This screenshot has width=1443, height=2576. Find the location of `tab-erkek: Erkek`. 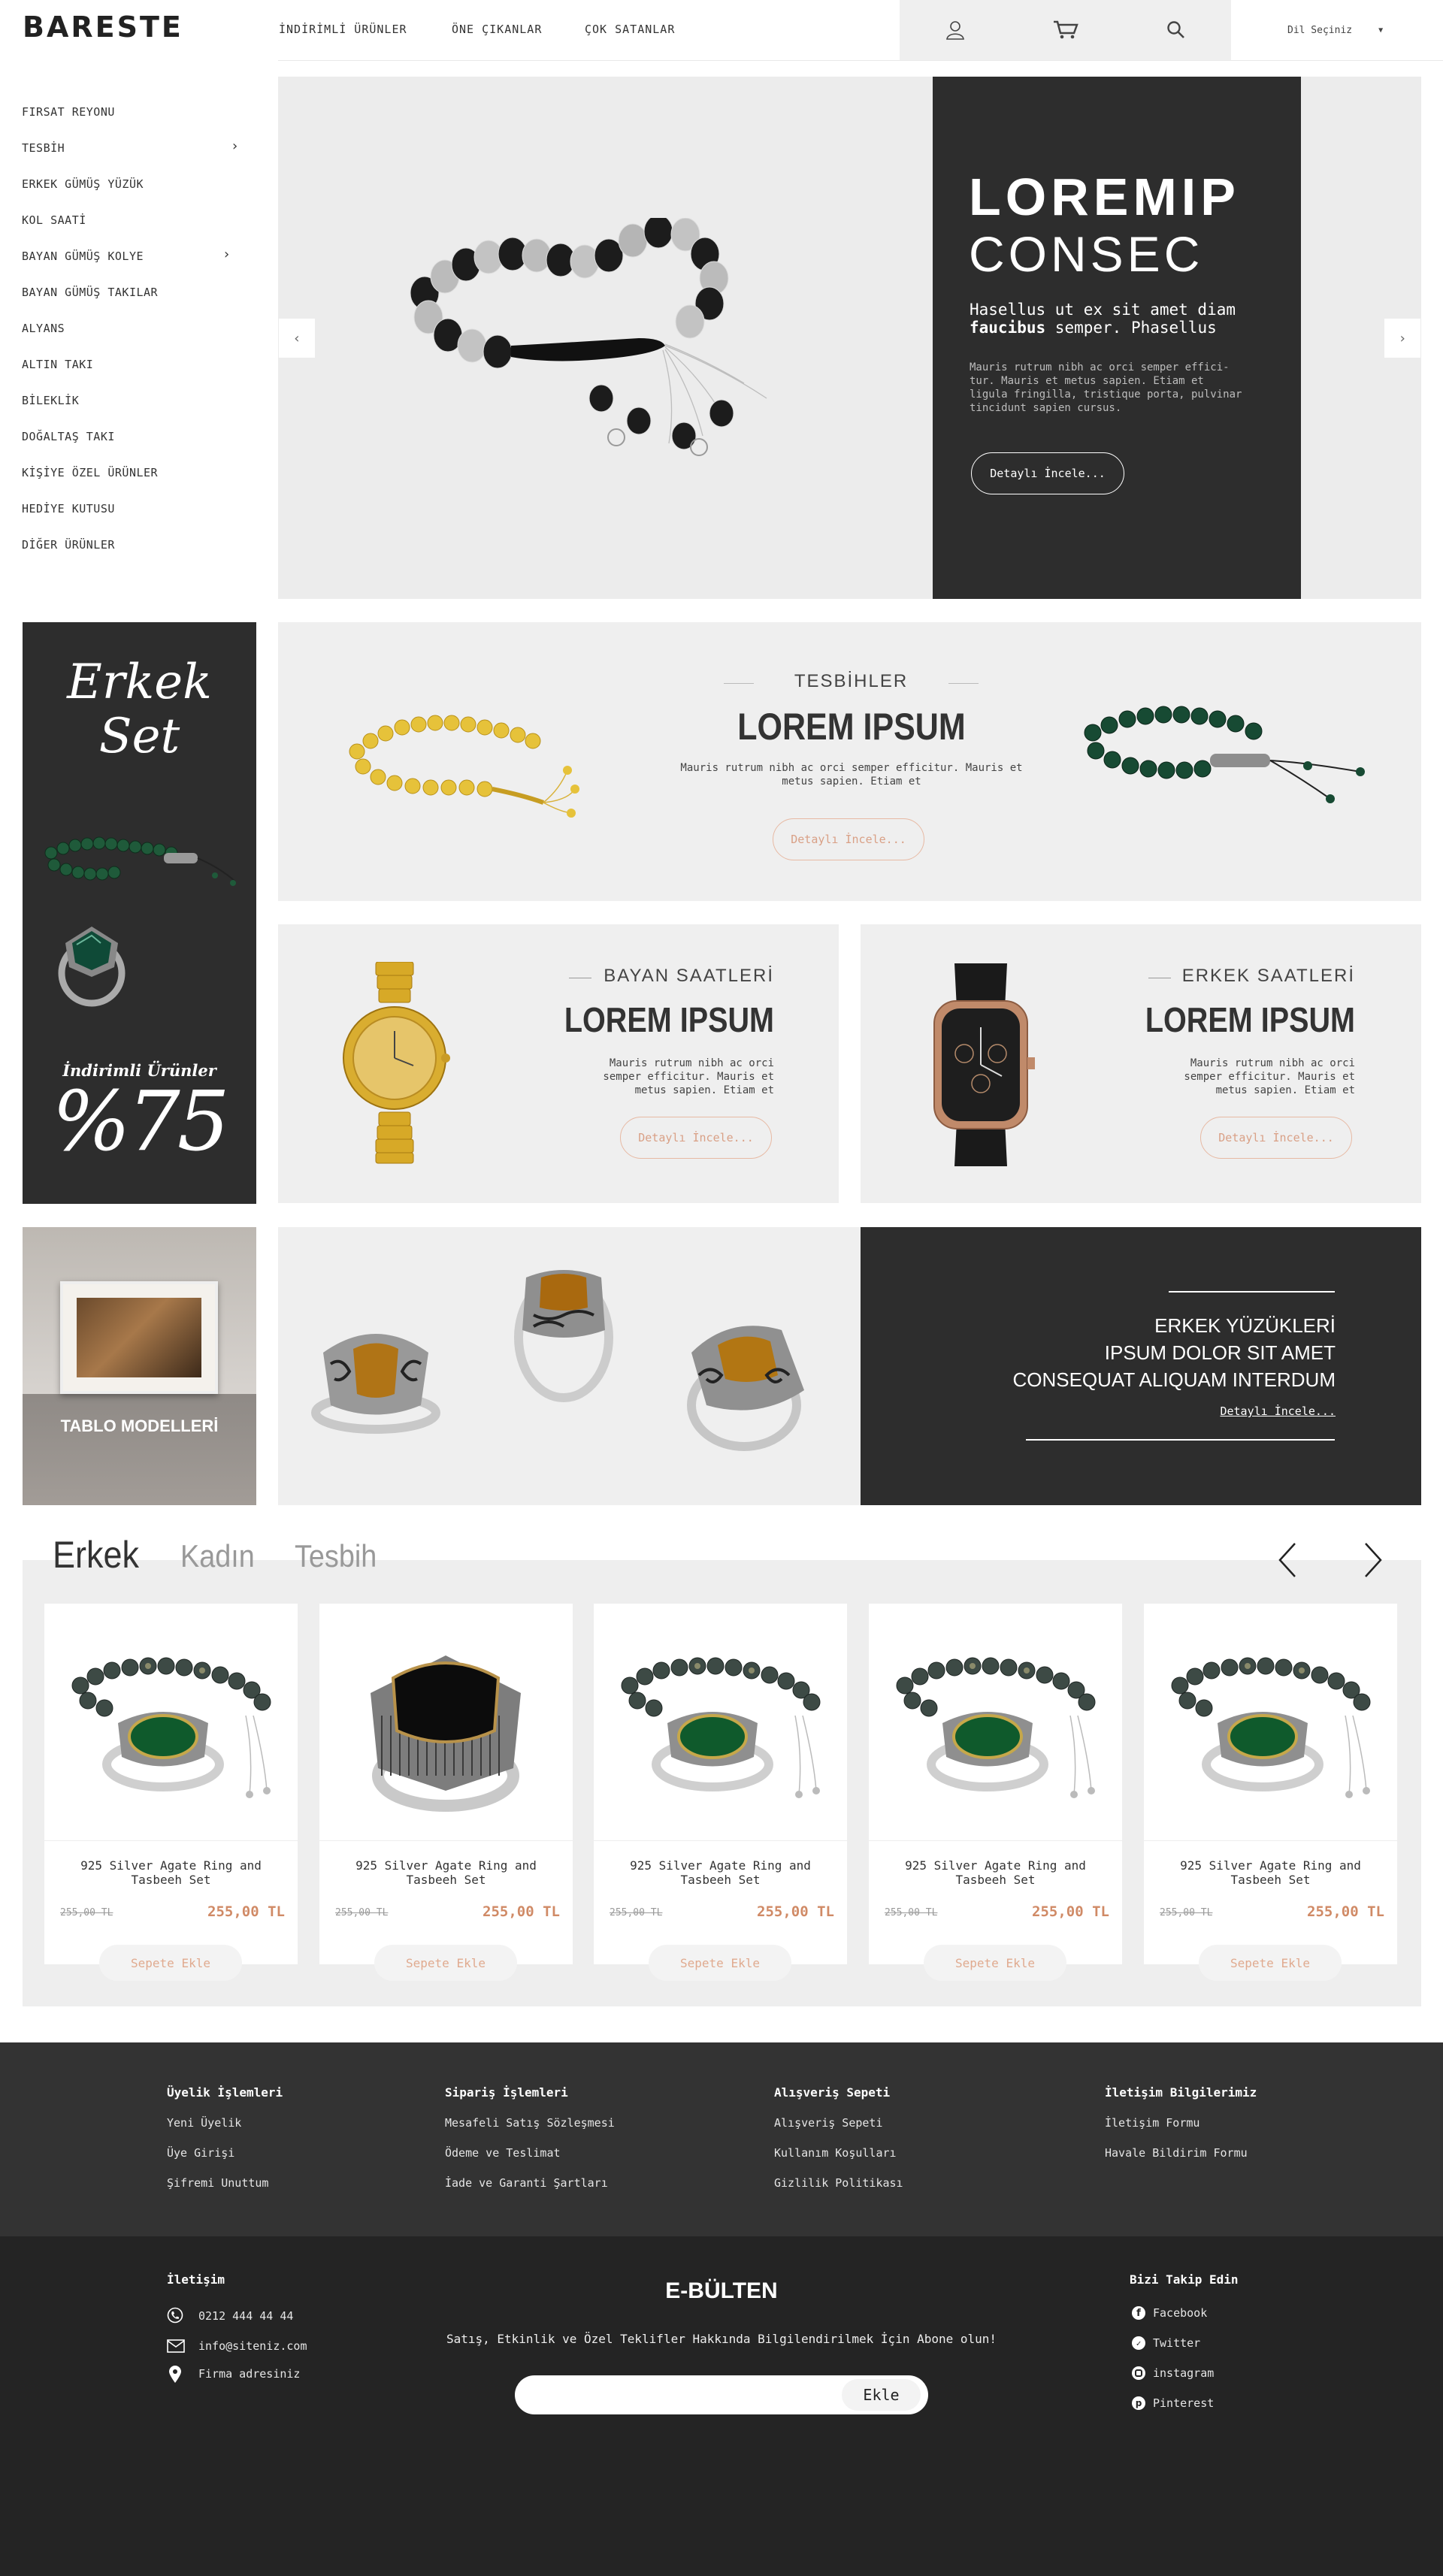

tab-erkek: Erkek is located at coordinates (96, 1555).